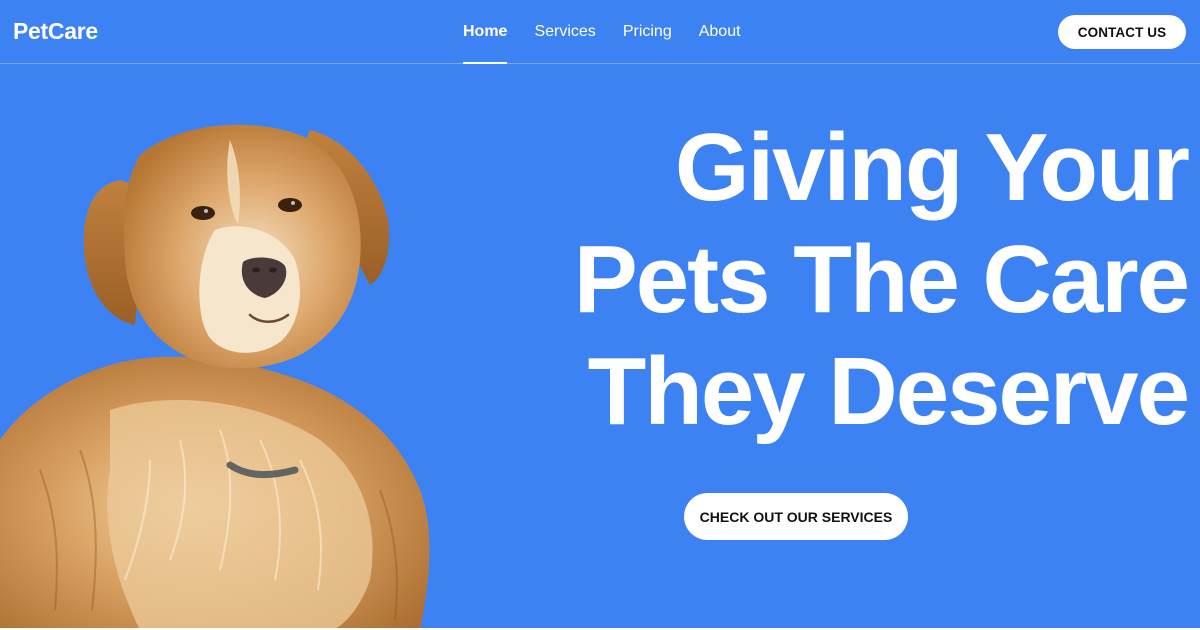 This screenshot has width=1200, height=630. I want to click on check-out-services-button: CHECK OUT OUR SERVICES, so click(796, 516).